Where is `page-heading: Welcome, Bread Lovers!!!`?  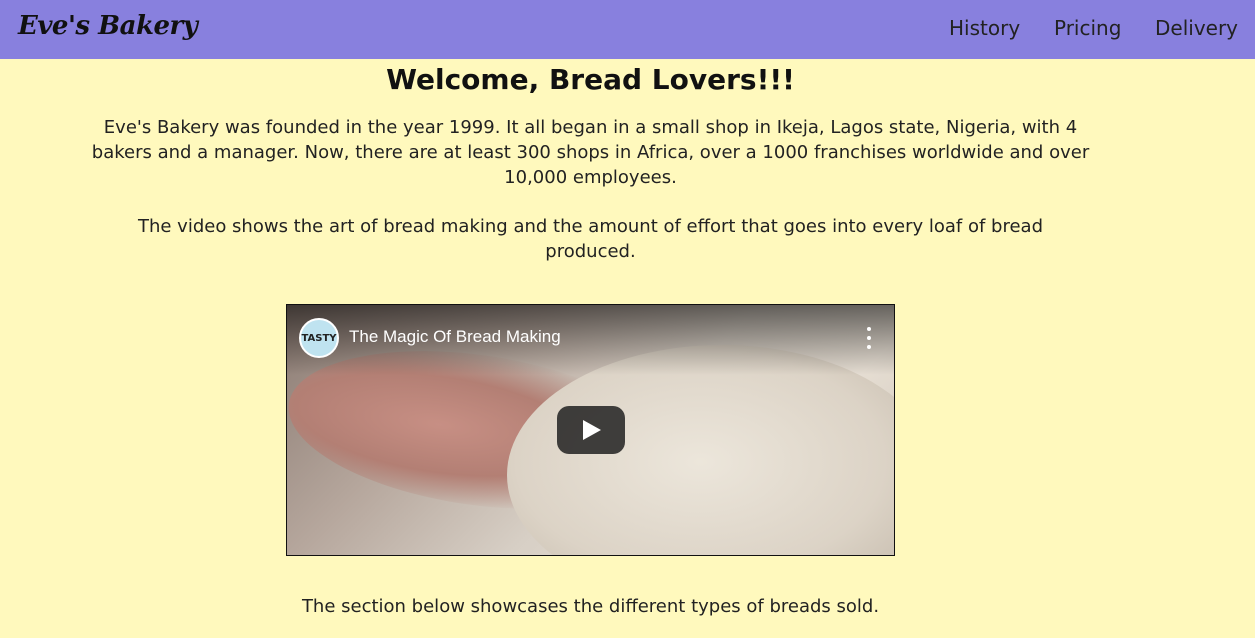
page-heading: Welcome, Bread Lovers!!! is located at coordinates (590, 79).